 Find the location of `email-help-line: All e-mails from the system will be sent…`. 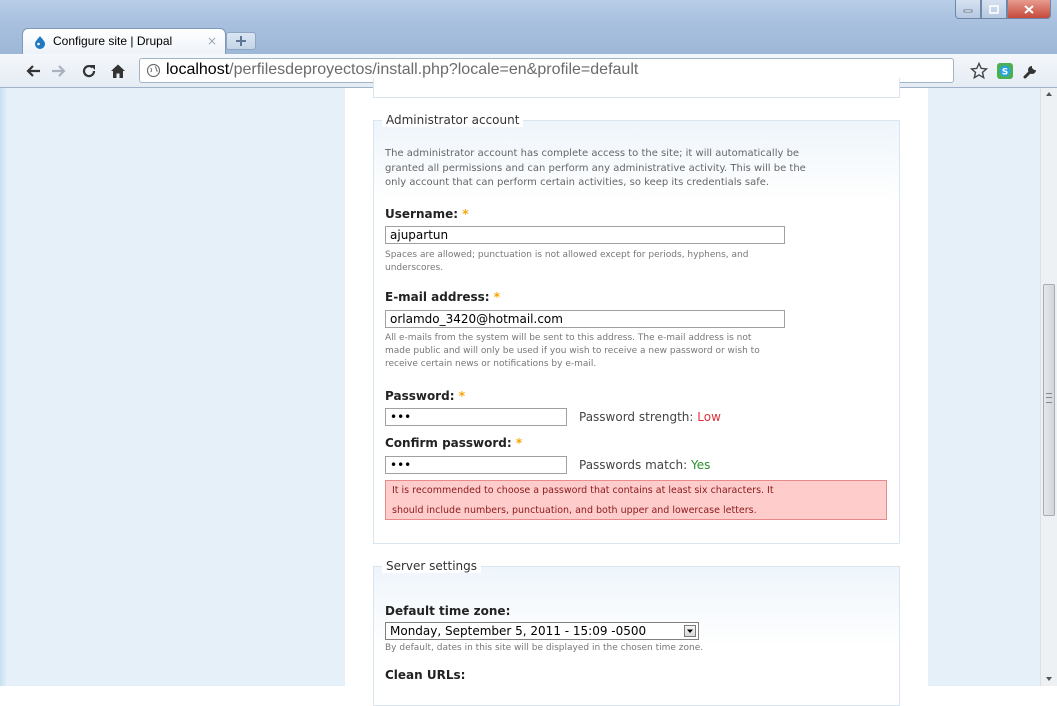

email-help-line: All e-mails from the system will be sent… is located at coordinates (568, 338).